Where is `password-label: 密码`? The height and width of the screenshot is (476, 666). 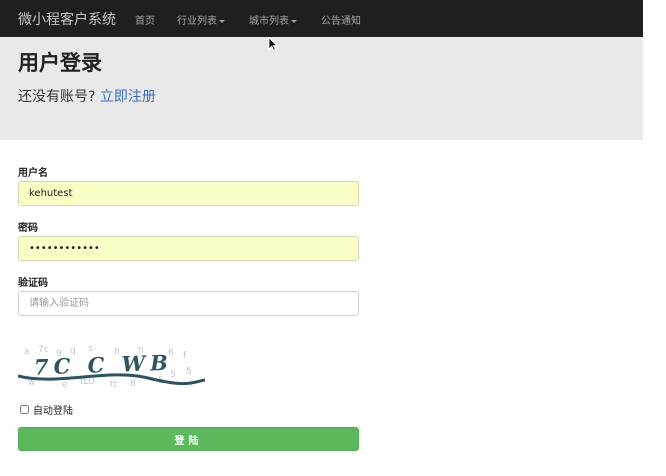
password-label: 密码 is located at coordinates (28, 228).